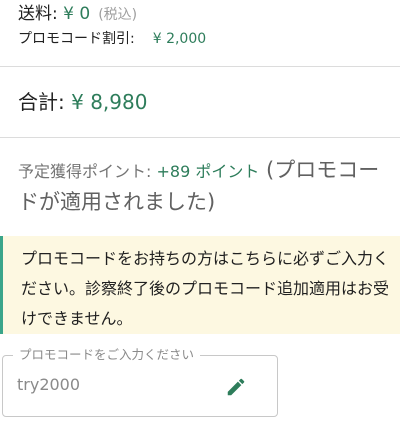  Describe the element at coordinates (41, 14) in the screenshot. I see `shipping-label: 送料:` at that location.